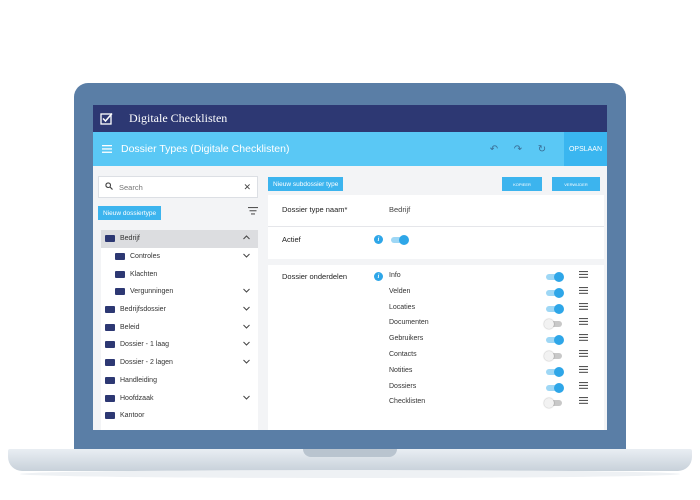 The height and width of the screenshot is (500, 700). I want to click on dossier-part-row: Notities, so click(436, 372).